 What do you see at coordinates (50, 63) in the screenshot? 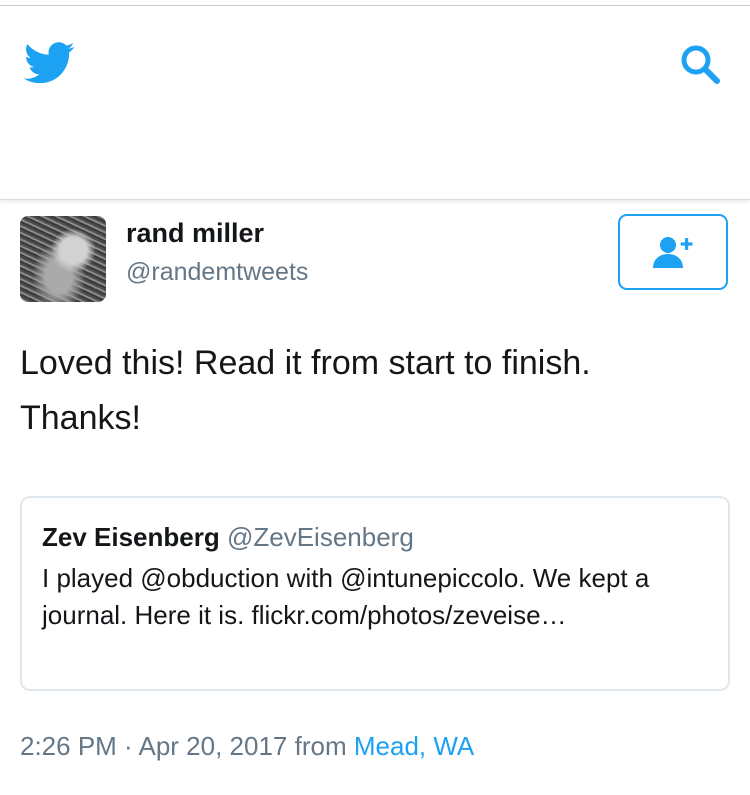
I see `twitter-bird-icon` at bounding box center [50, 63].